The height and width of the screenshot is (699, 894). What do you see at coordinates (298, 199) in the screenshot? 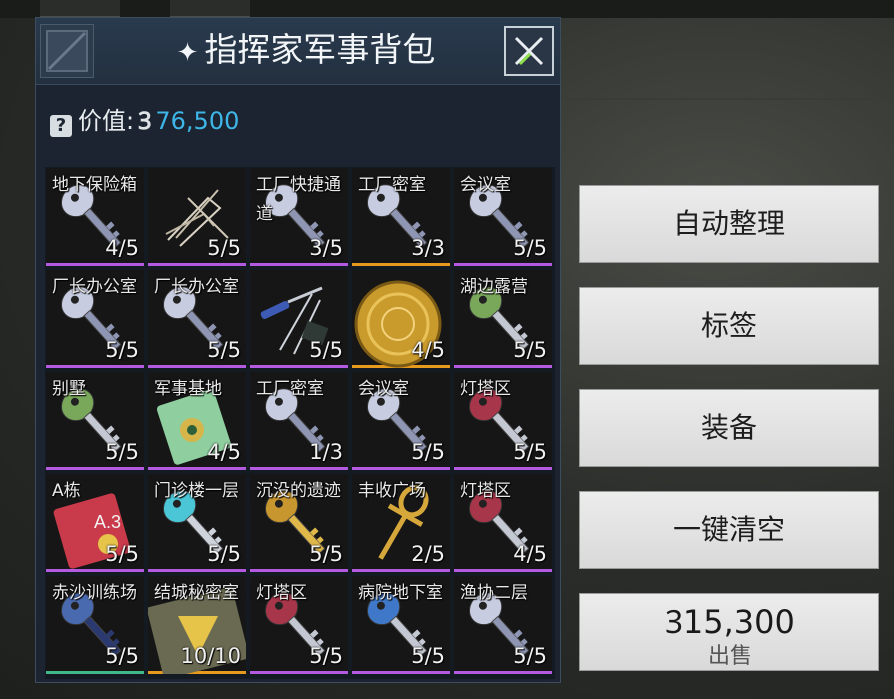
I see `item-name: 工厂快捷通道` at bounding box center [298, 199].